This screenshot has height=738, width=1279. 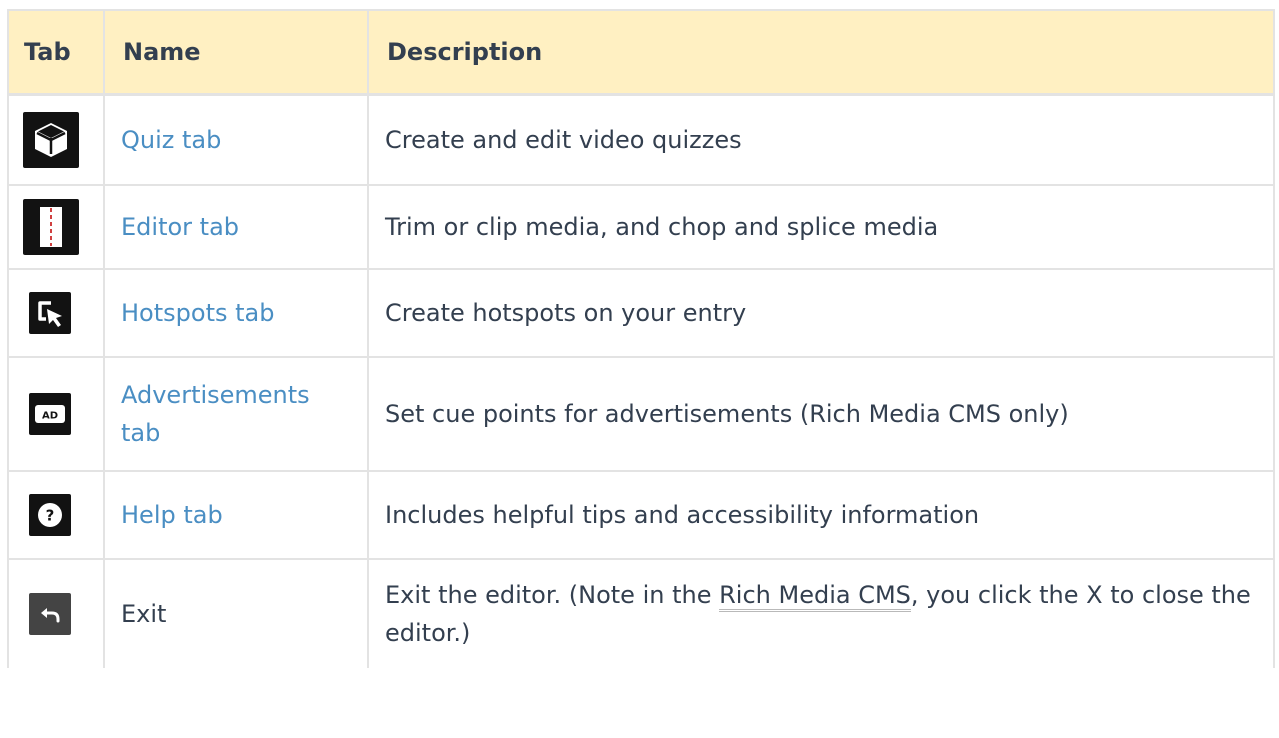 What do you see at coordinates (552, 595) in the screenshot?
I see `exit-description-part1: Exit the editor. (Note in the` at bounding box center [552, 595].